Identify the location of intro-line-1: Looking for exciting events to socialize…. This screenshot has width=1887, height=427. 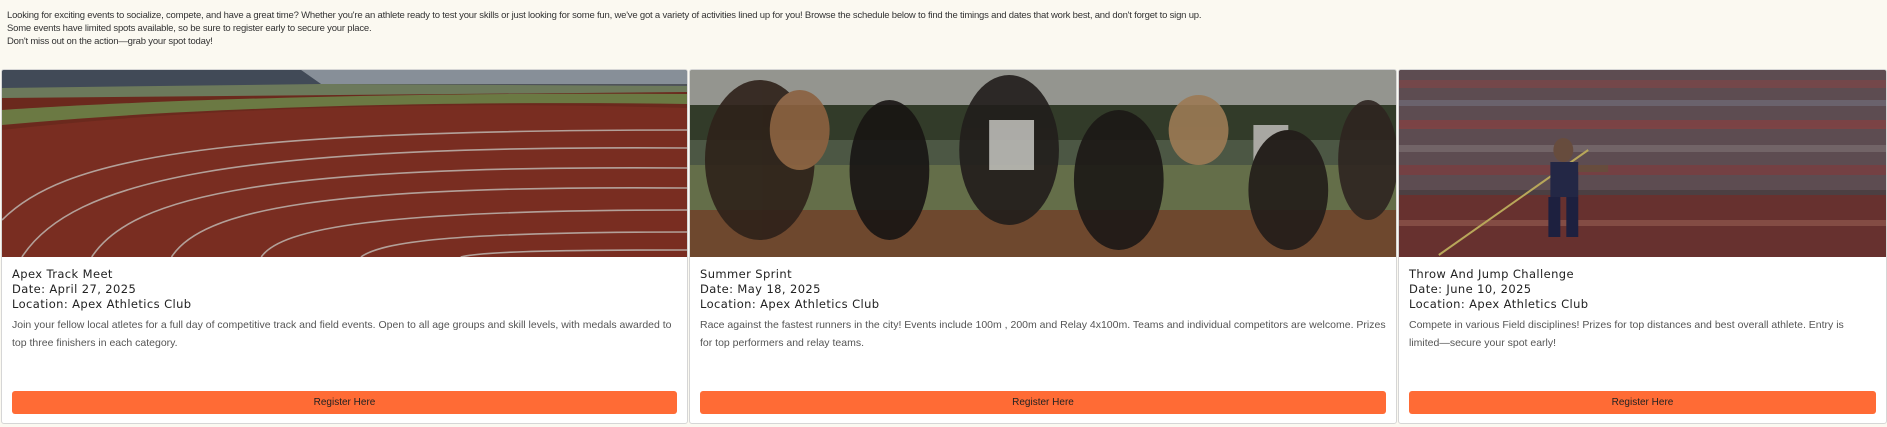
(604, 15).